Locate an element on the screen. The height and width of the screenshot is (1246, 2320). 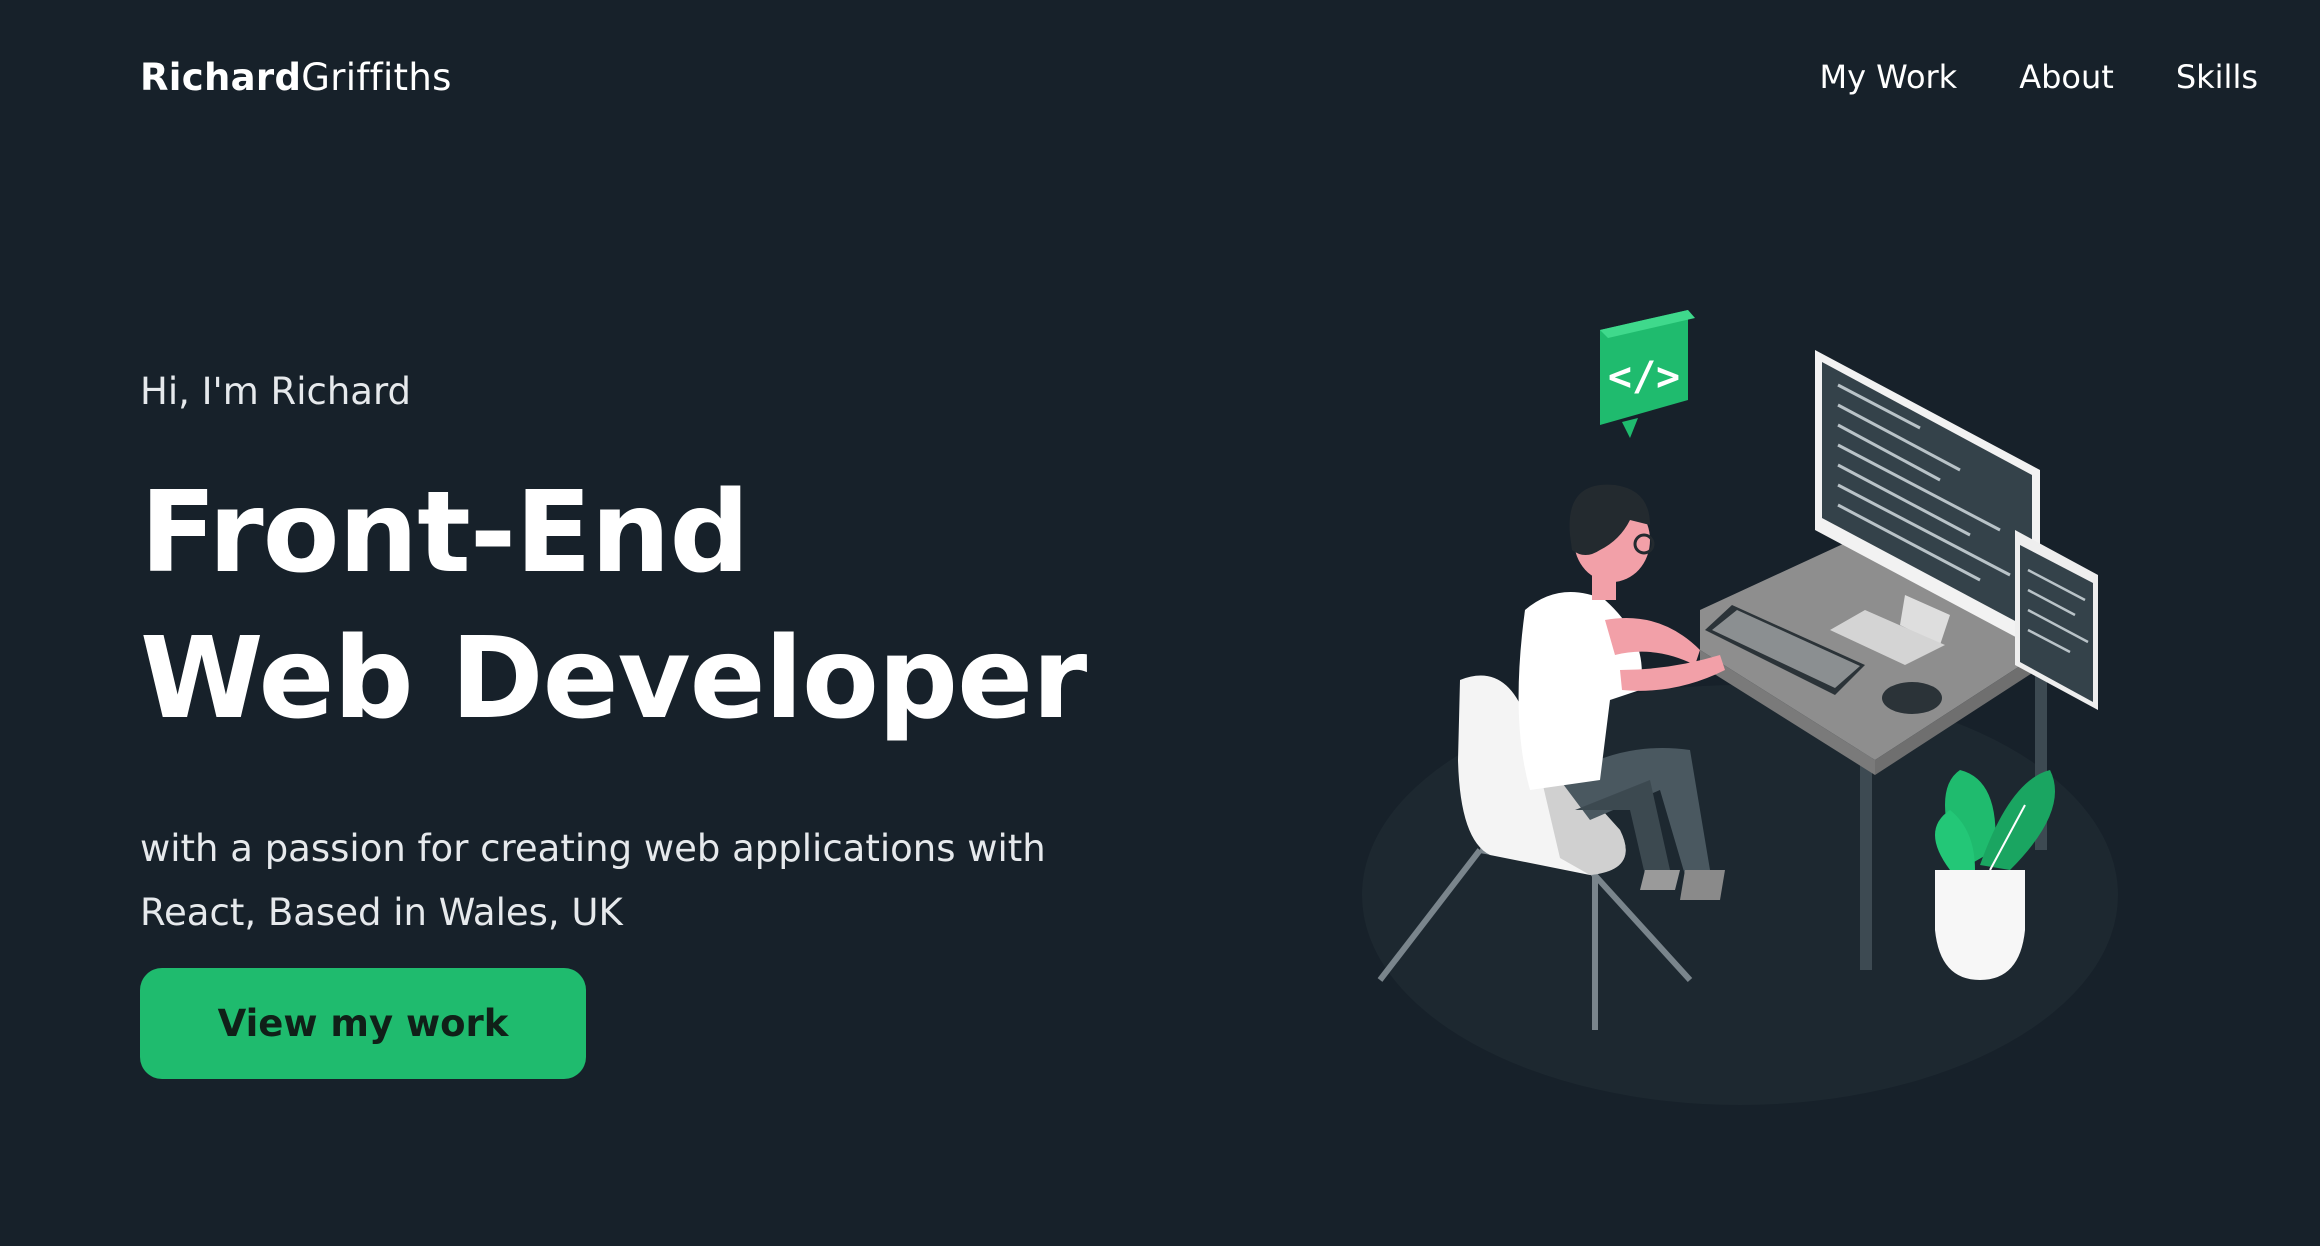
logo-first-name: Richard is located at coordinates (221, 77).